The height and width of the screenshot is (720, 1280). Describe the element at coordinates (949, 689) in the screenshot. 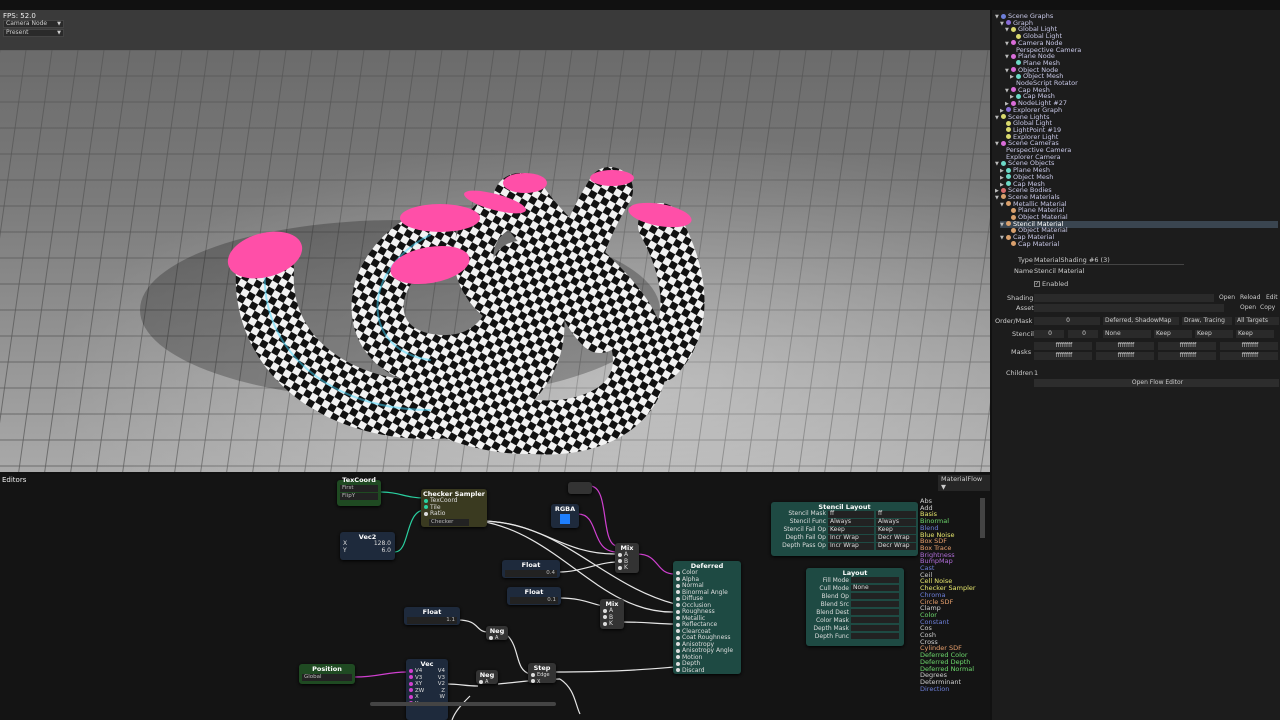

I see `palette-item: Direction` at that location.